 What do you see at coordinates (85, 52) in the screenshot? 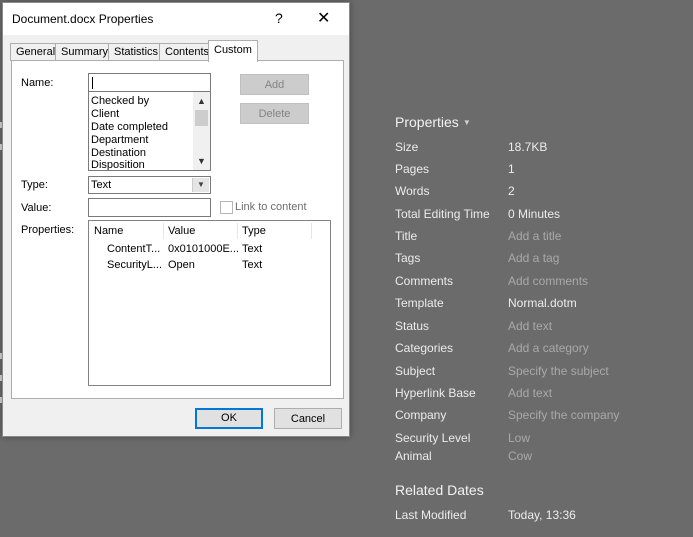
I see `tab-summary: Summary` at bounding box center [85, 52].